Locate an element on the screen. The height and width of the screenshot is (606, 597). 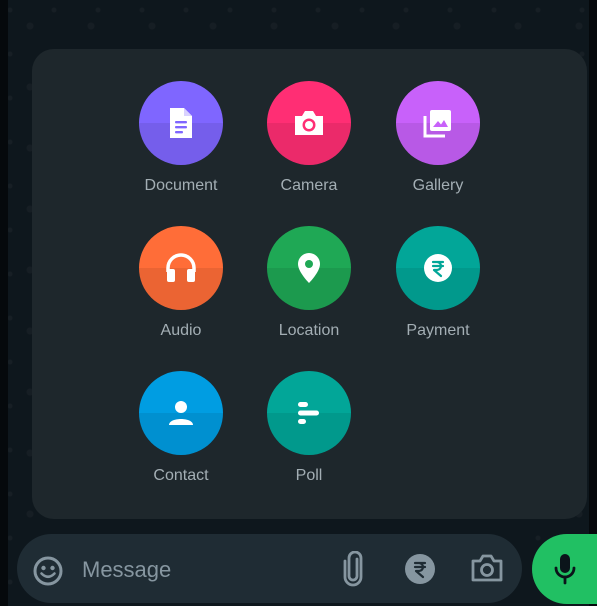
location-pin-icon is located at coordinates (309, 268).